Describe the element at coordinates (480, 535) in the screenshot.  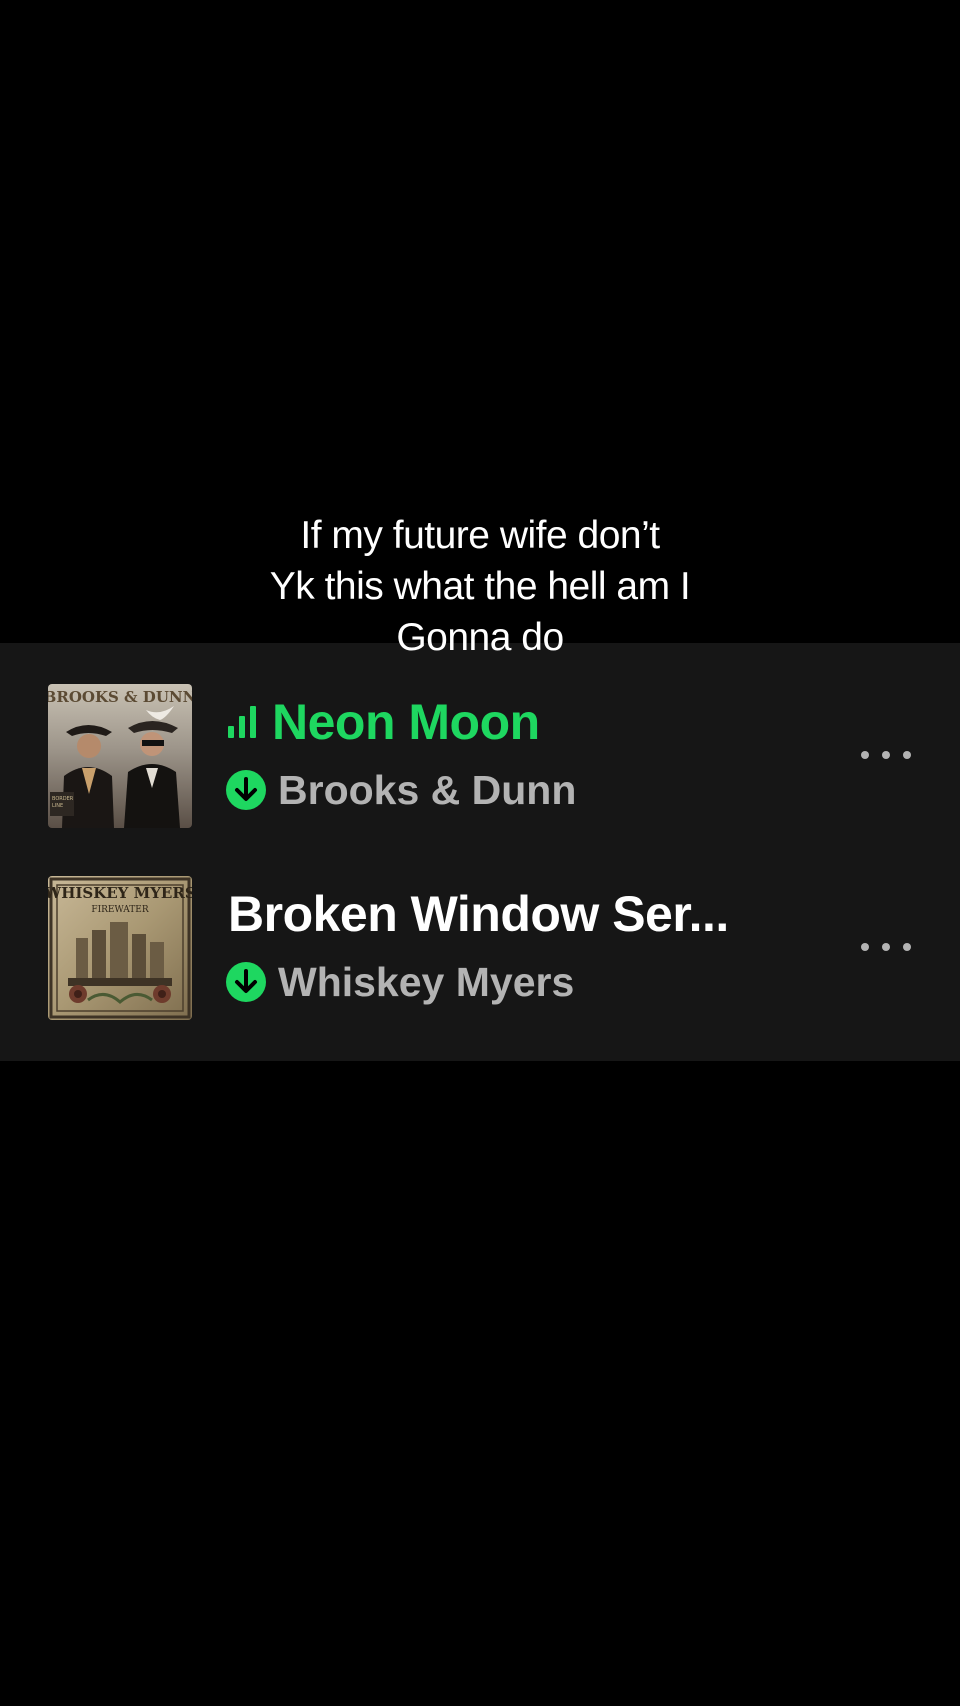
I see `caption-line: If my future wife don’t` at that location.